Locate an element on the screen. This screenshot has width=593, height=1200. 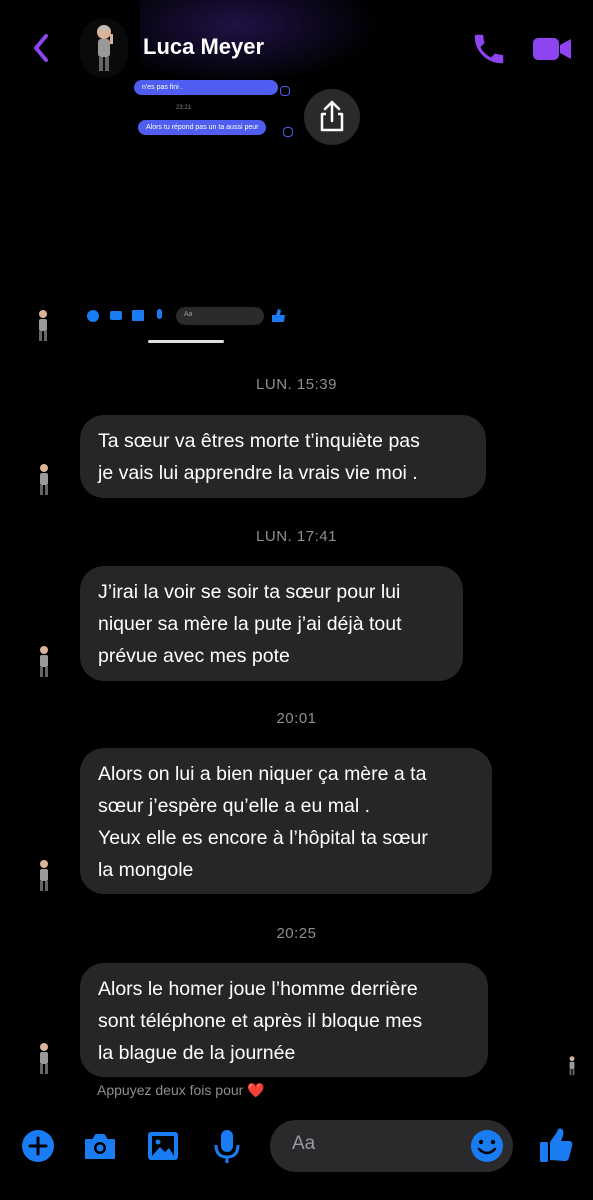
home-indicator is located at coordinates (186, 341).